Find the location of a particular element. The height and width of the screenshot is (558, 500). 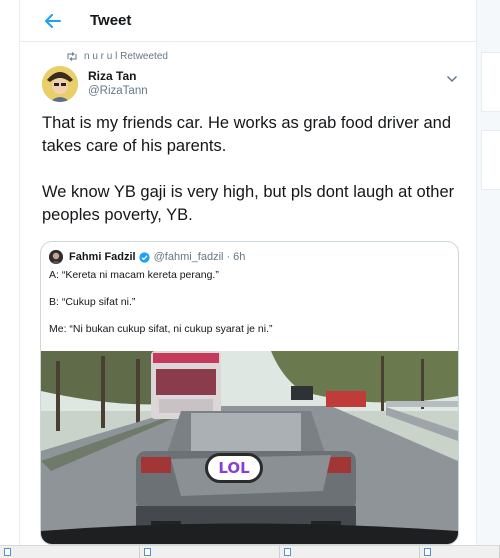

verified-badge-icon is located at coordinates (144, 257).